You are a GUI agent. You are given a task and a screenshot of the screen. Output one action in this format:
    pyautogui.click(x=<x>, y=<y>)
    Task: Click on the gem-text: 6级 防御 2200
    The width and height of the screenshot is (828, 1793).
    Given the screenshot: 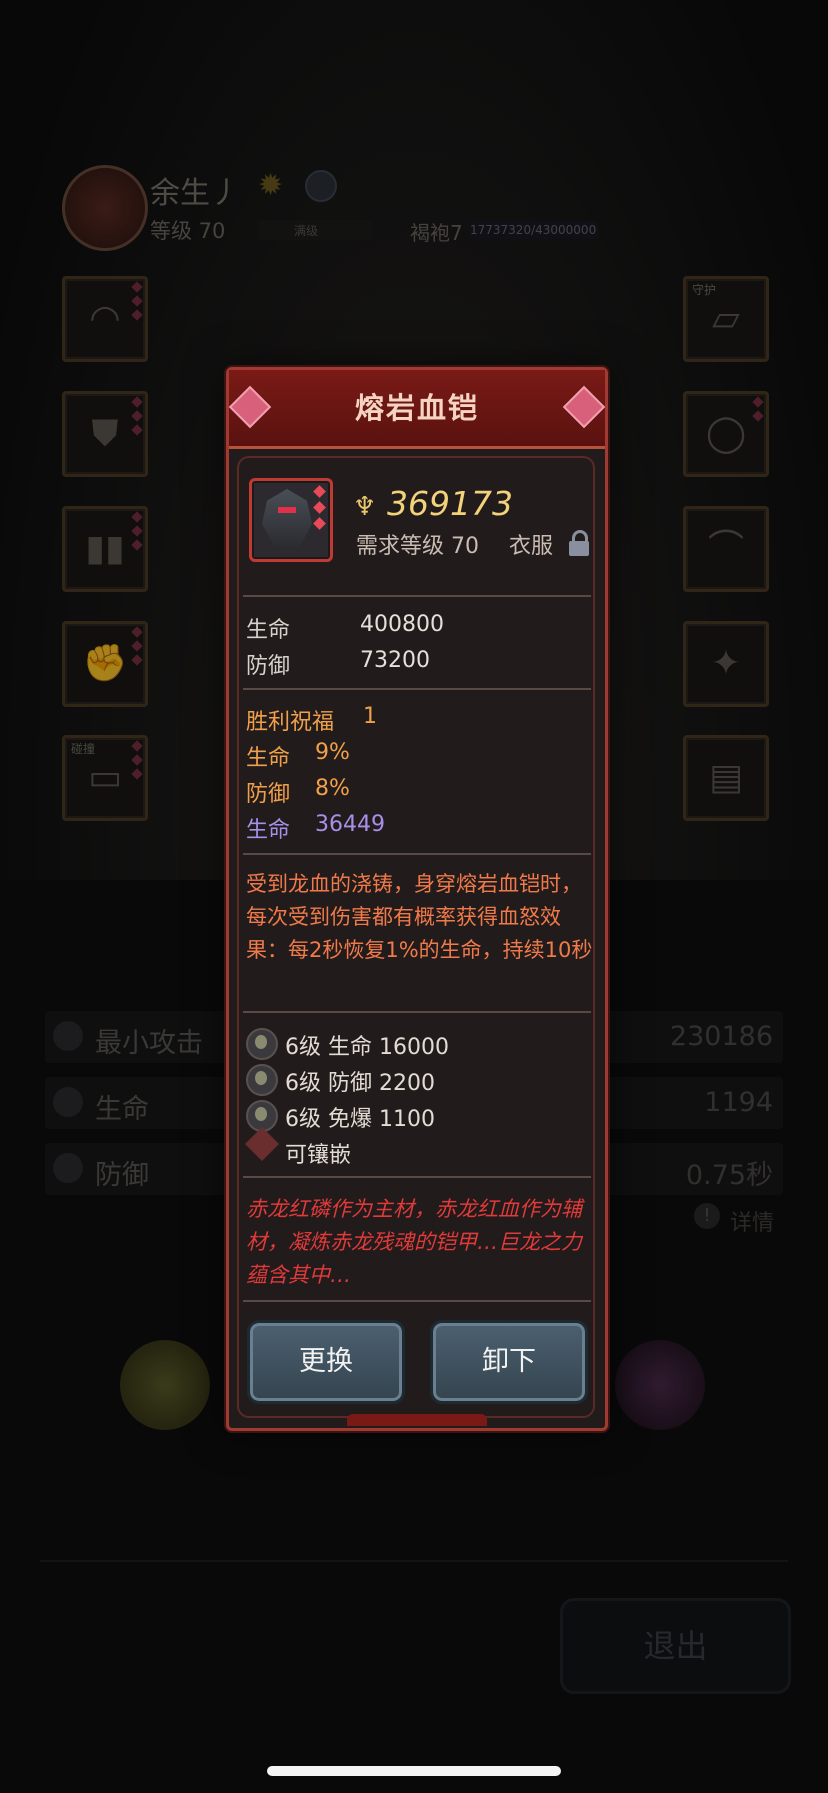 What is the action you would take?
    pyautogui.click(x=360, y=1083)
    